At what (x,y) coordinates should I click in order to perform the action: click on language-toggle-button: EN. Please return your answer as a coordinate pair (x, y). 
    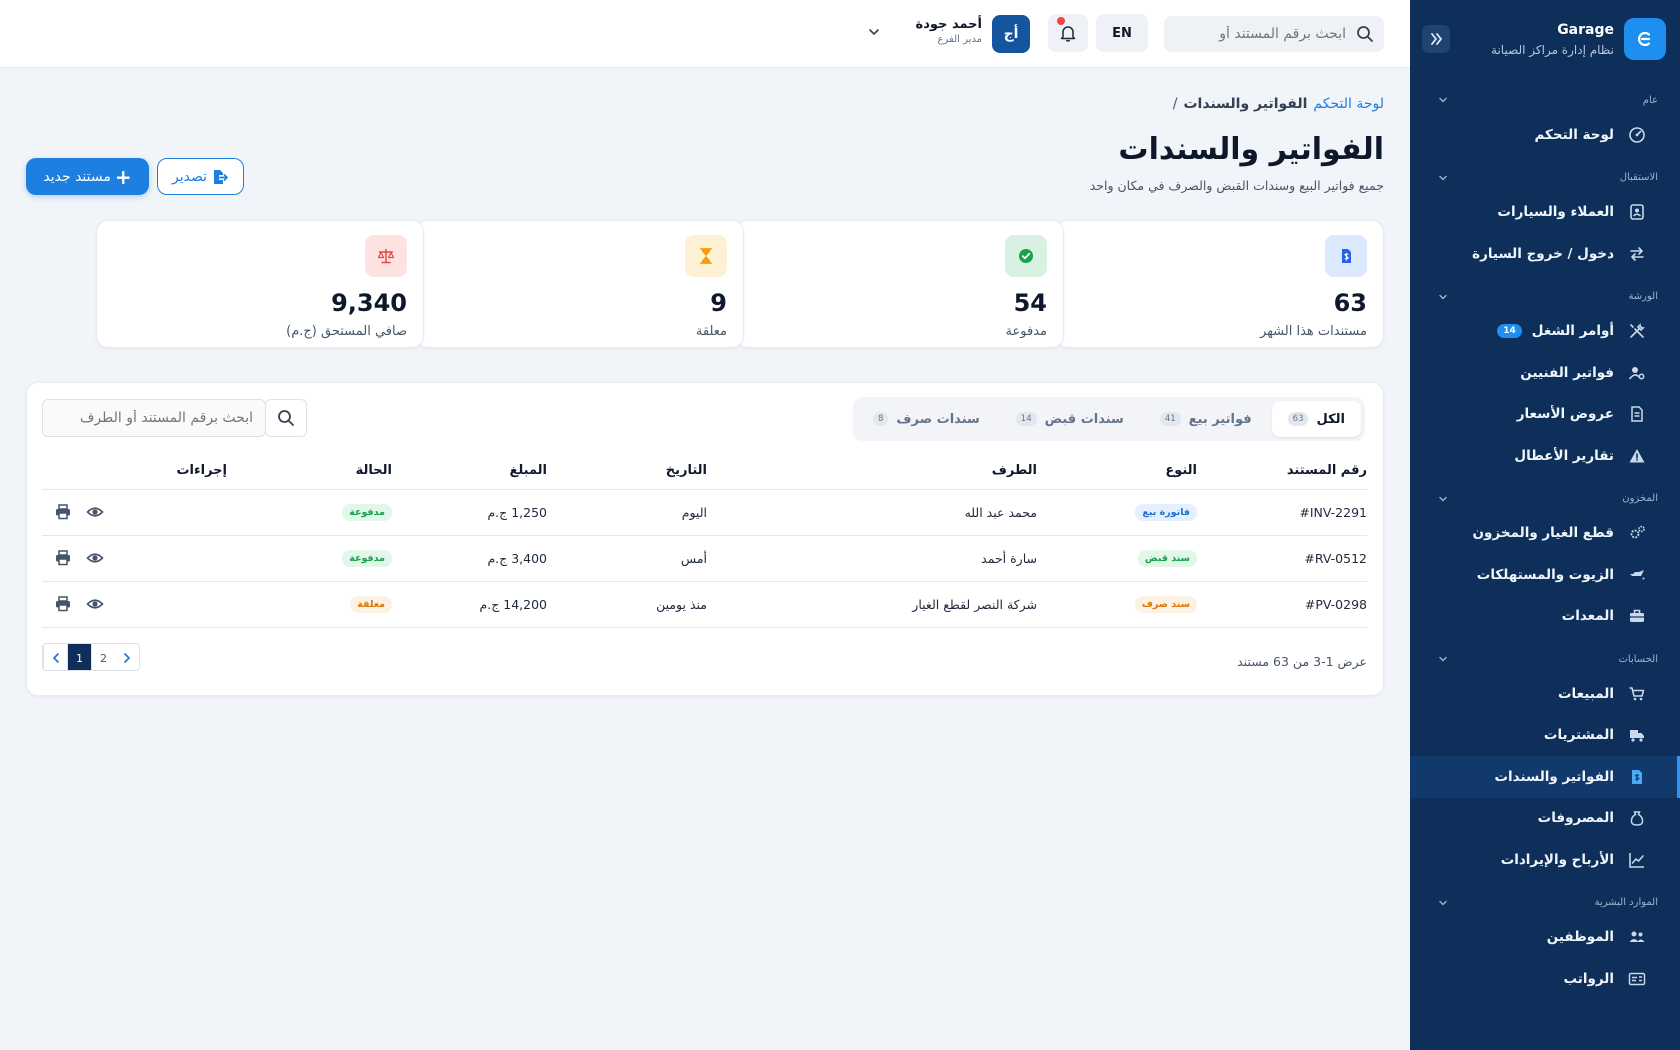
    Looking at the image, I should click on (1122, 33).